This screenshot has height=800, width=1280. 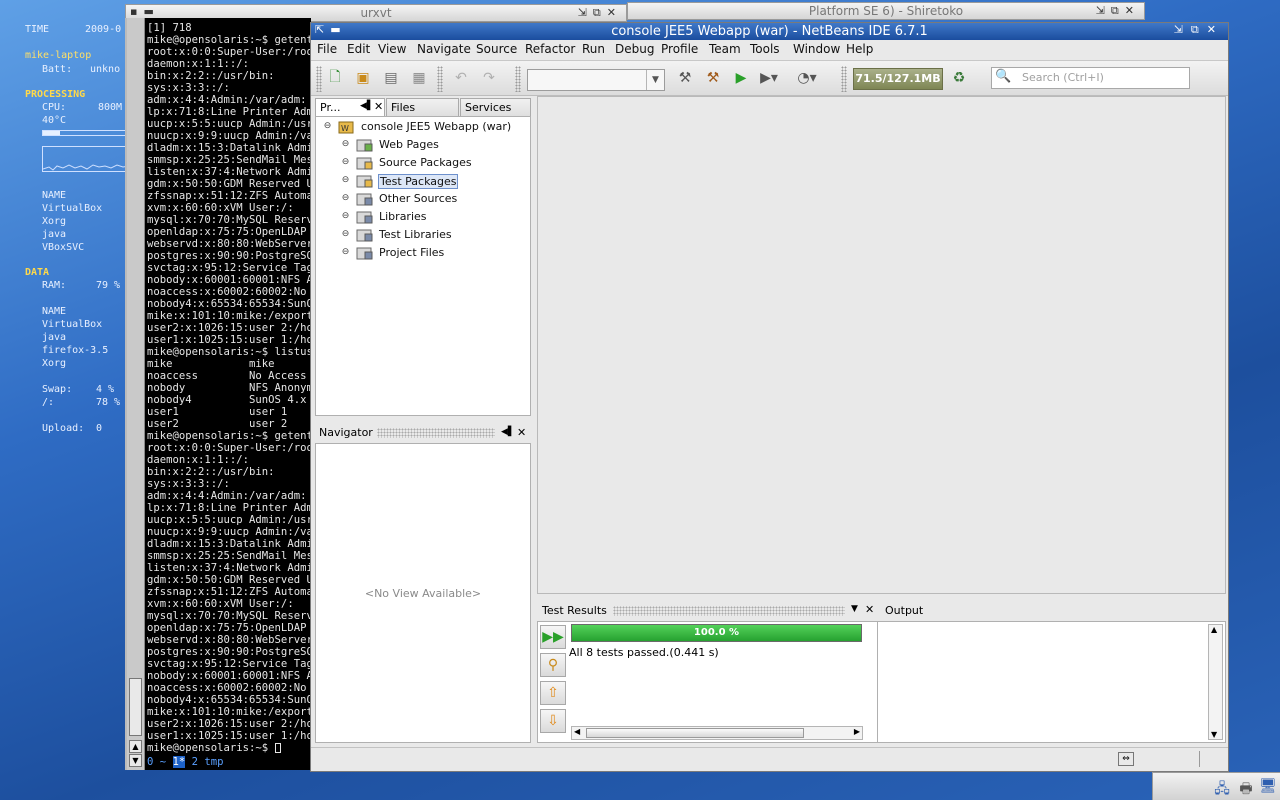 What do you see at coordinates (685, 78) in the screenshot?
I see `build-icon: ⚒` at bounding box center [685, 78].